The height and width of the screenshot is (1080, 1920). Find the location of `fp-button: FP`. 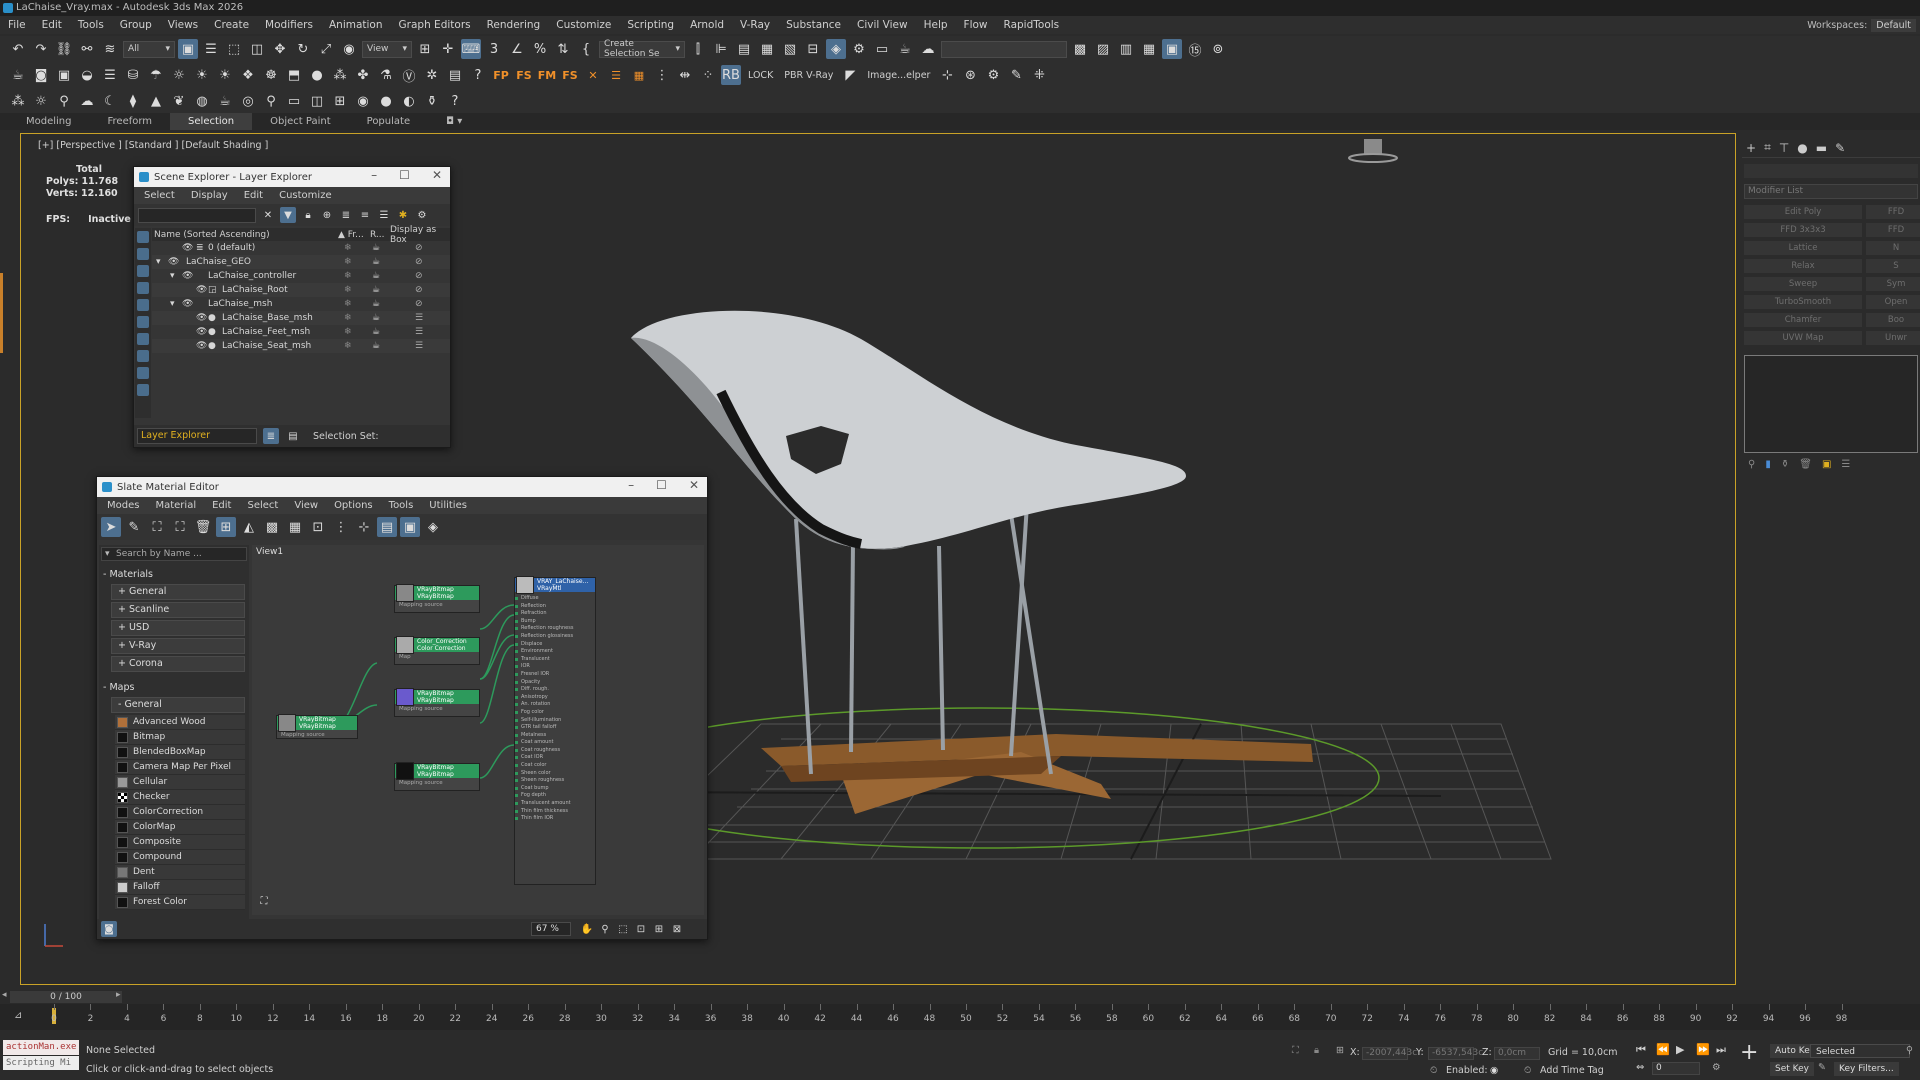

fp-button: FP is located at coordinates (501, 75).